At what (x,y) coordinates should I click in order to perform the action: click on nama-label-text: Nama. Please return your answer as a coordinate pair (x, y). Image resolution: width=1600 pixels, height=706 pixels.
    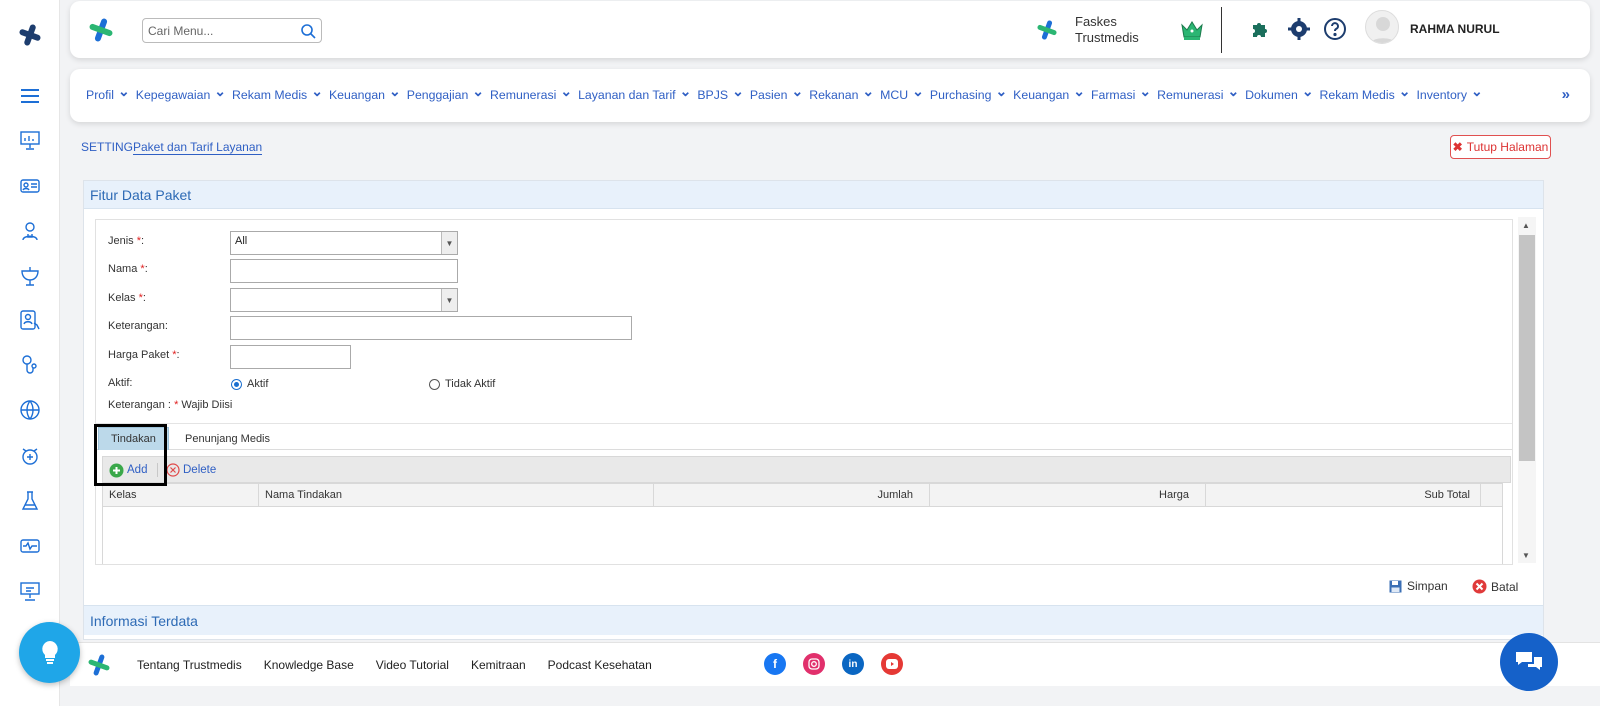
    Looking at the image, I should click on (123, 269).